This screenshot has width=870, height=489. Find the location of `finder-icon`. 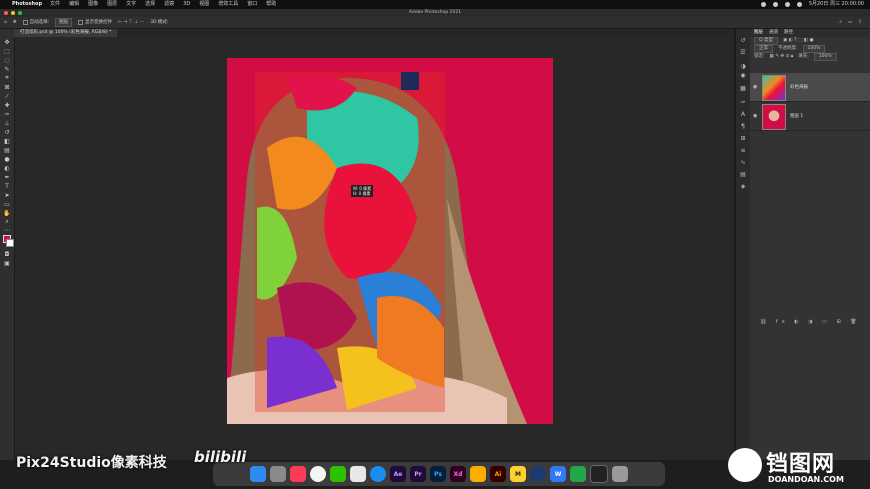

finder-icon is located at coordinates (258, 474).